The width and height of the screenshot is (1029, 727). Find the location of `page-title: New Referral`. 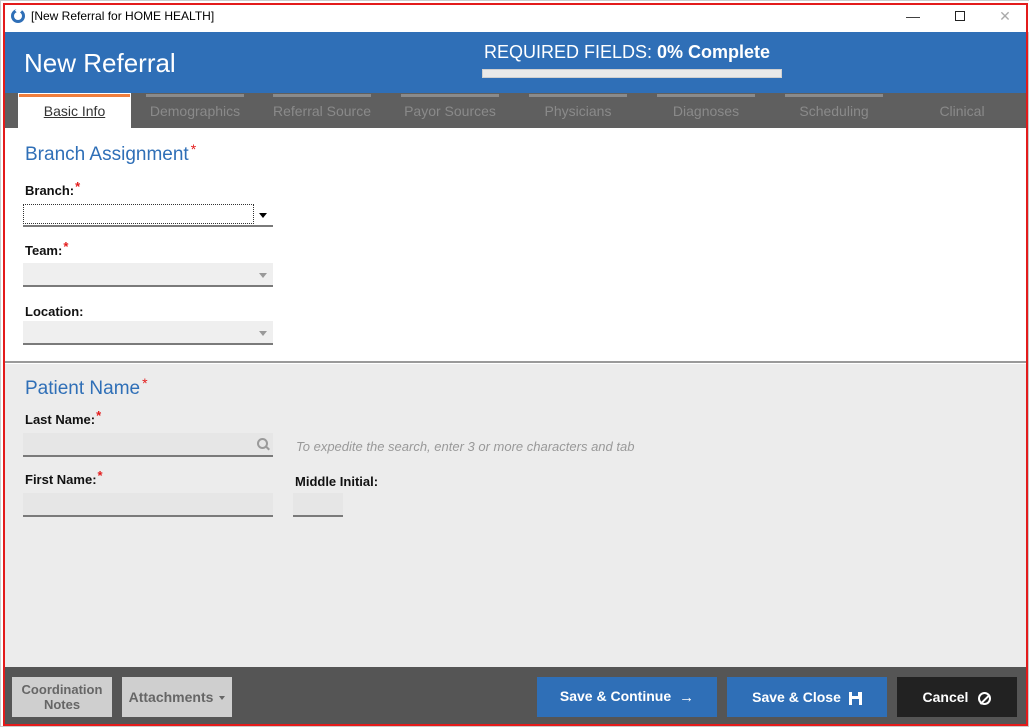

page-title: New Referral is located at coordinates (100, 63).